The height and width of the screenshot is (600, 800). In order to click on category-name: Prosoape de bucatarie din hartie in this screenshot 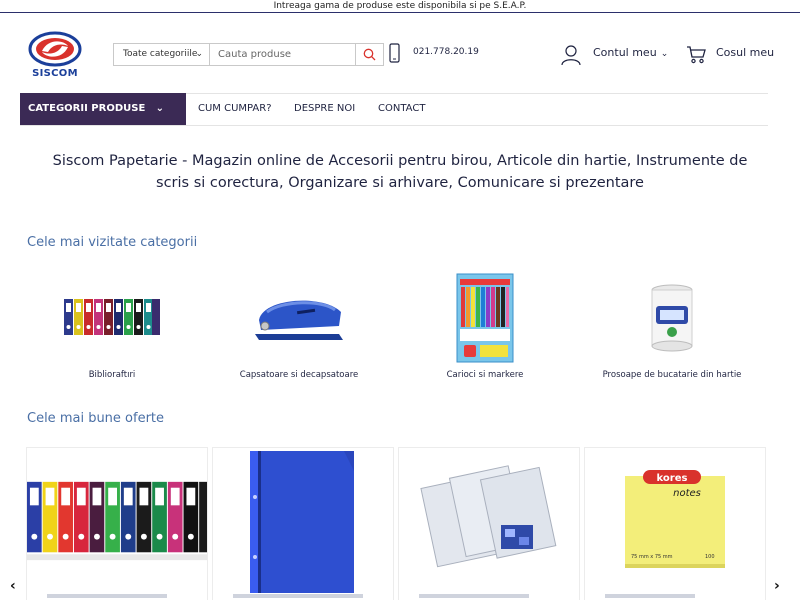, I will do `click(672, 375)`.